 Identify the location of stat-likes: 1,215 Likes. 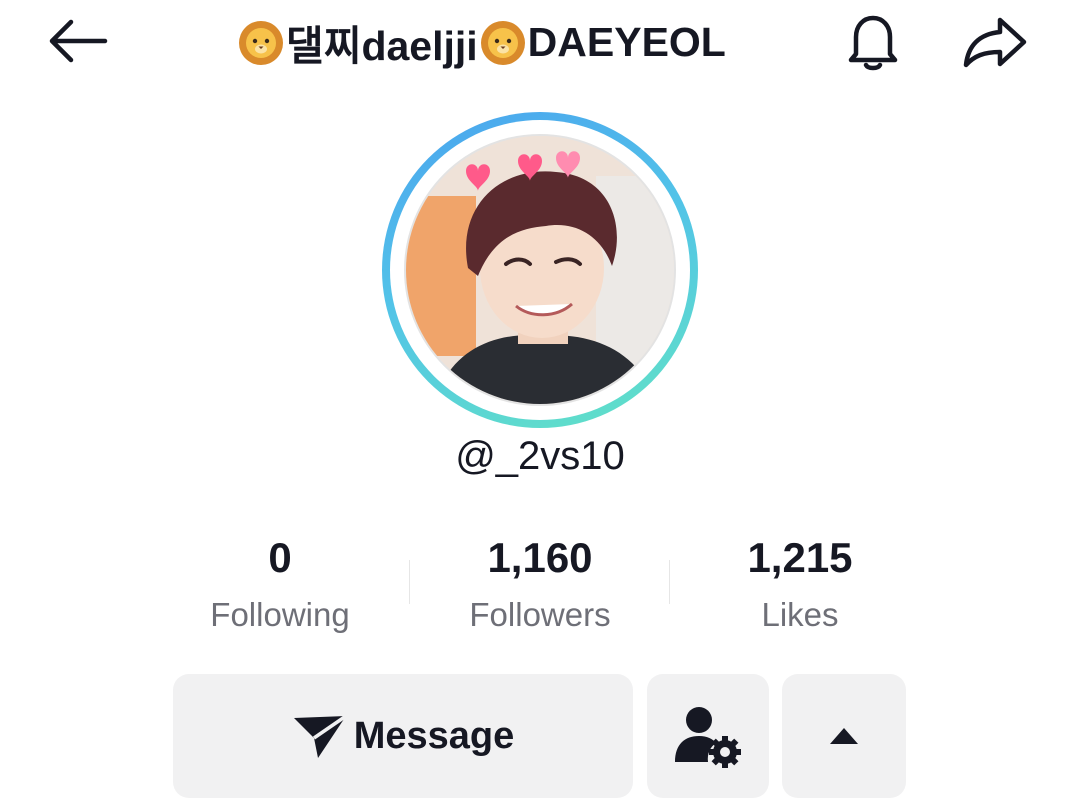
(800, 585).